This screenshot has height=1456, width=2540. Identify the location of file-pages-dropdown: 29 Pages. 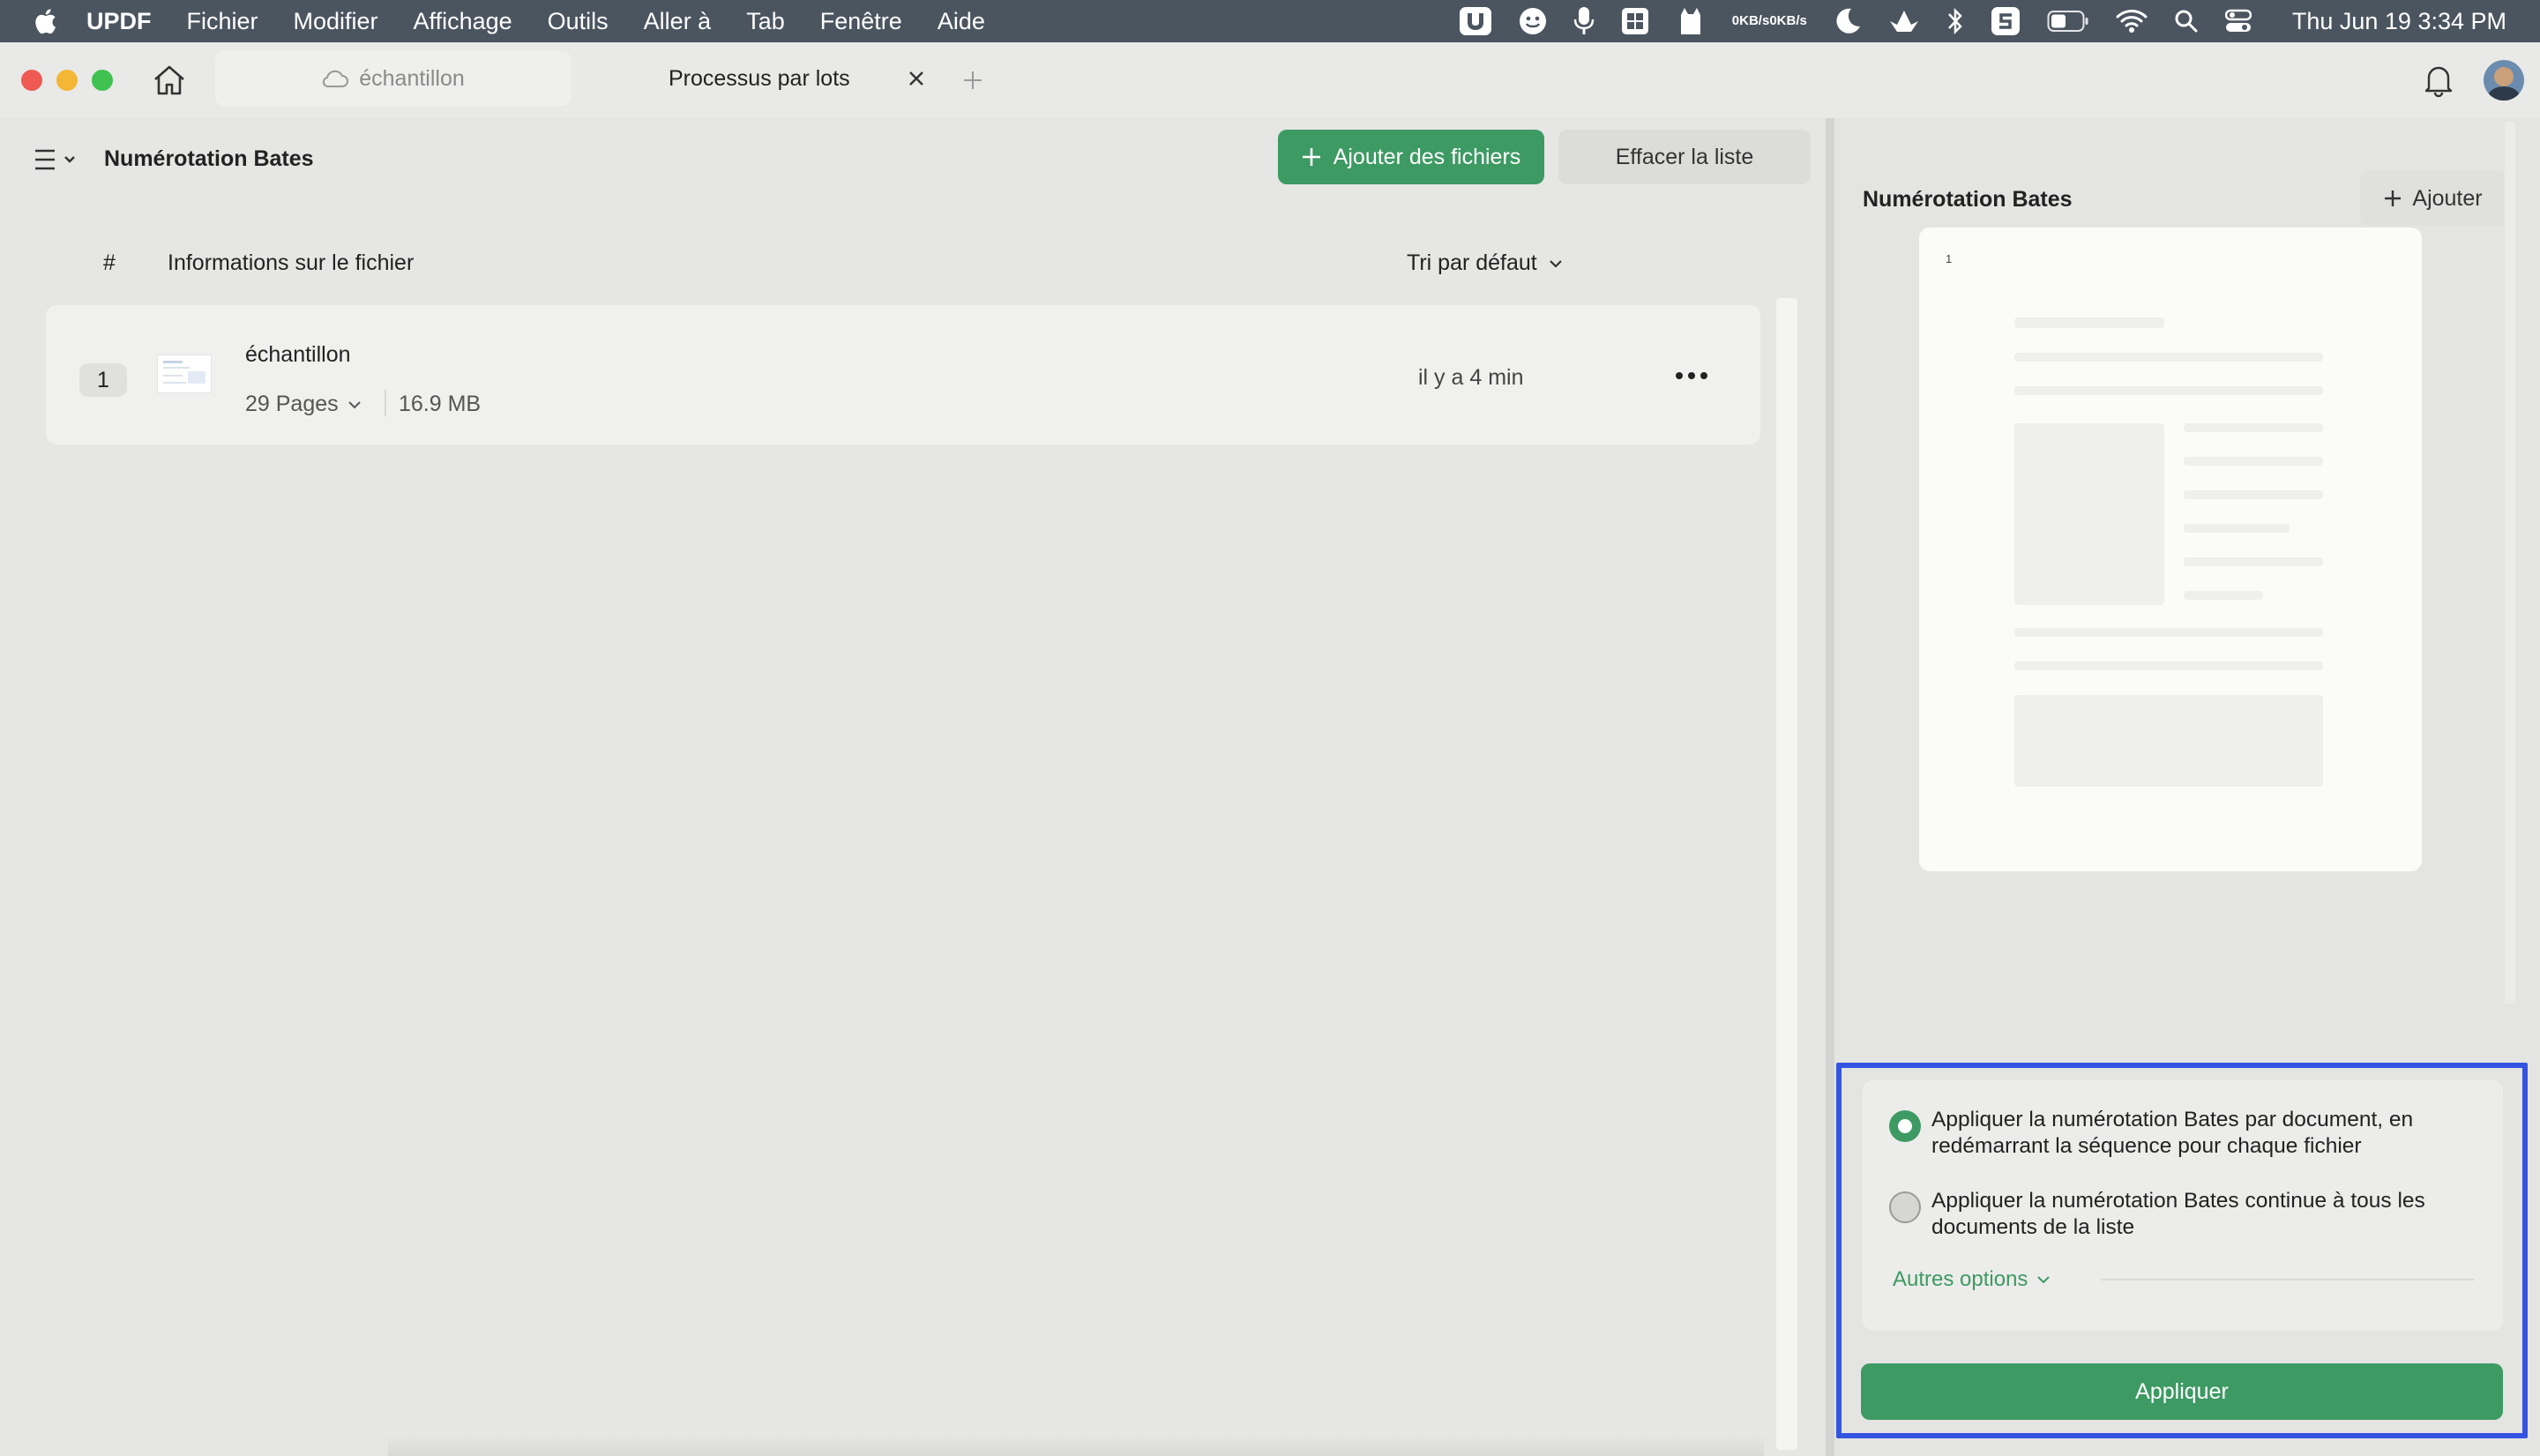
(303, 404).